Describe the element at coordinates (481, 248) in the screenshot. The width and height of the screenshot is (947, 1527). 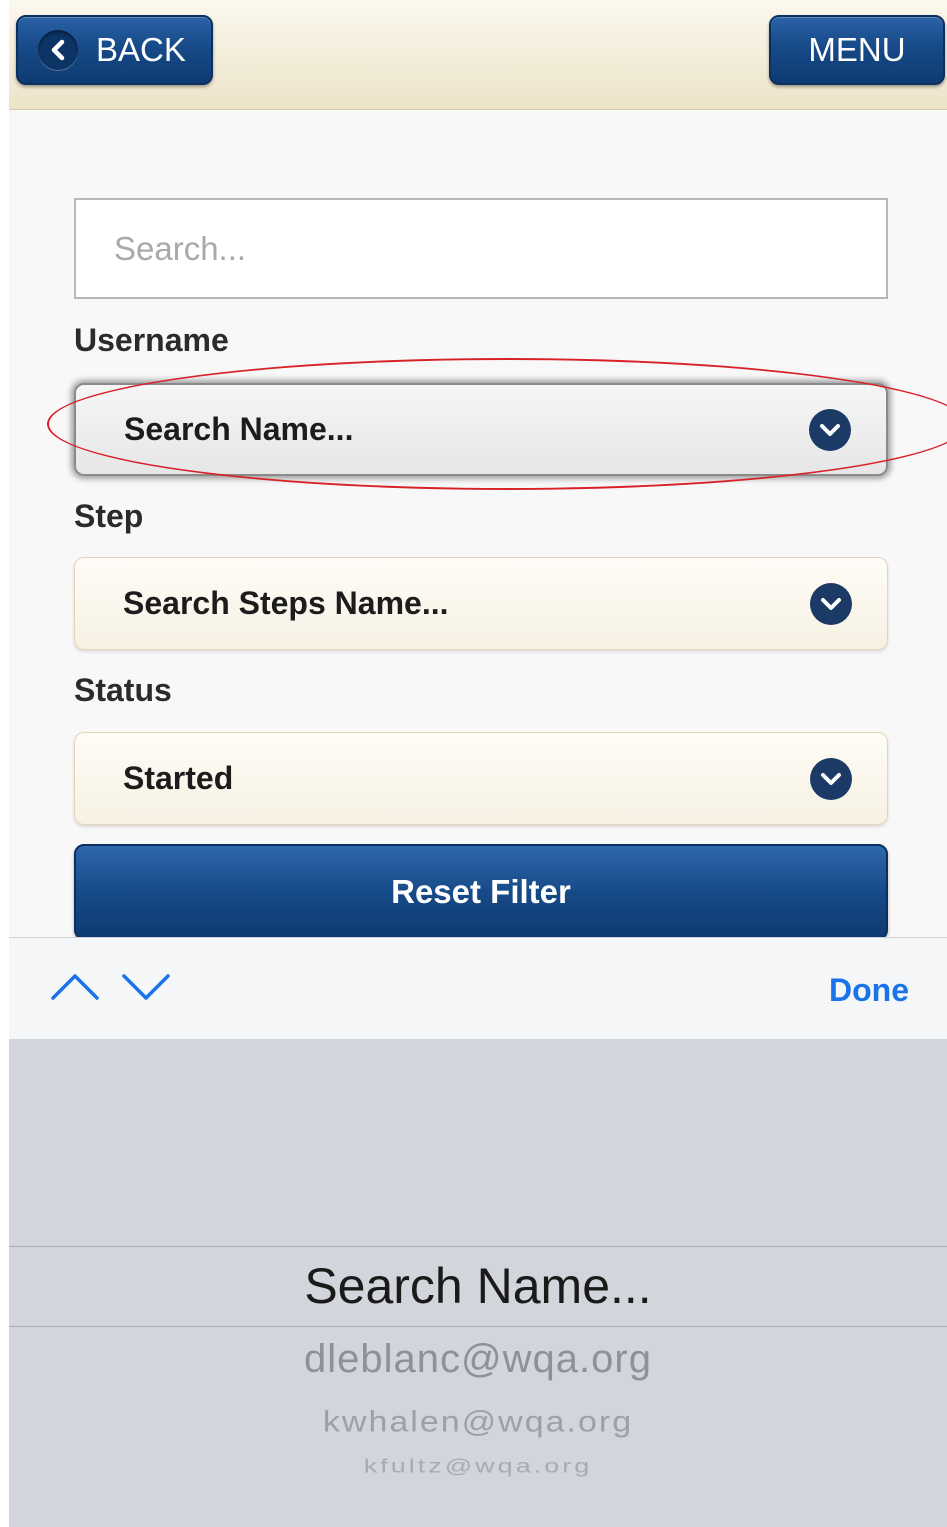
I see `search-input` at that location.